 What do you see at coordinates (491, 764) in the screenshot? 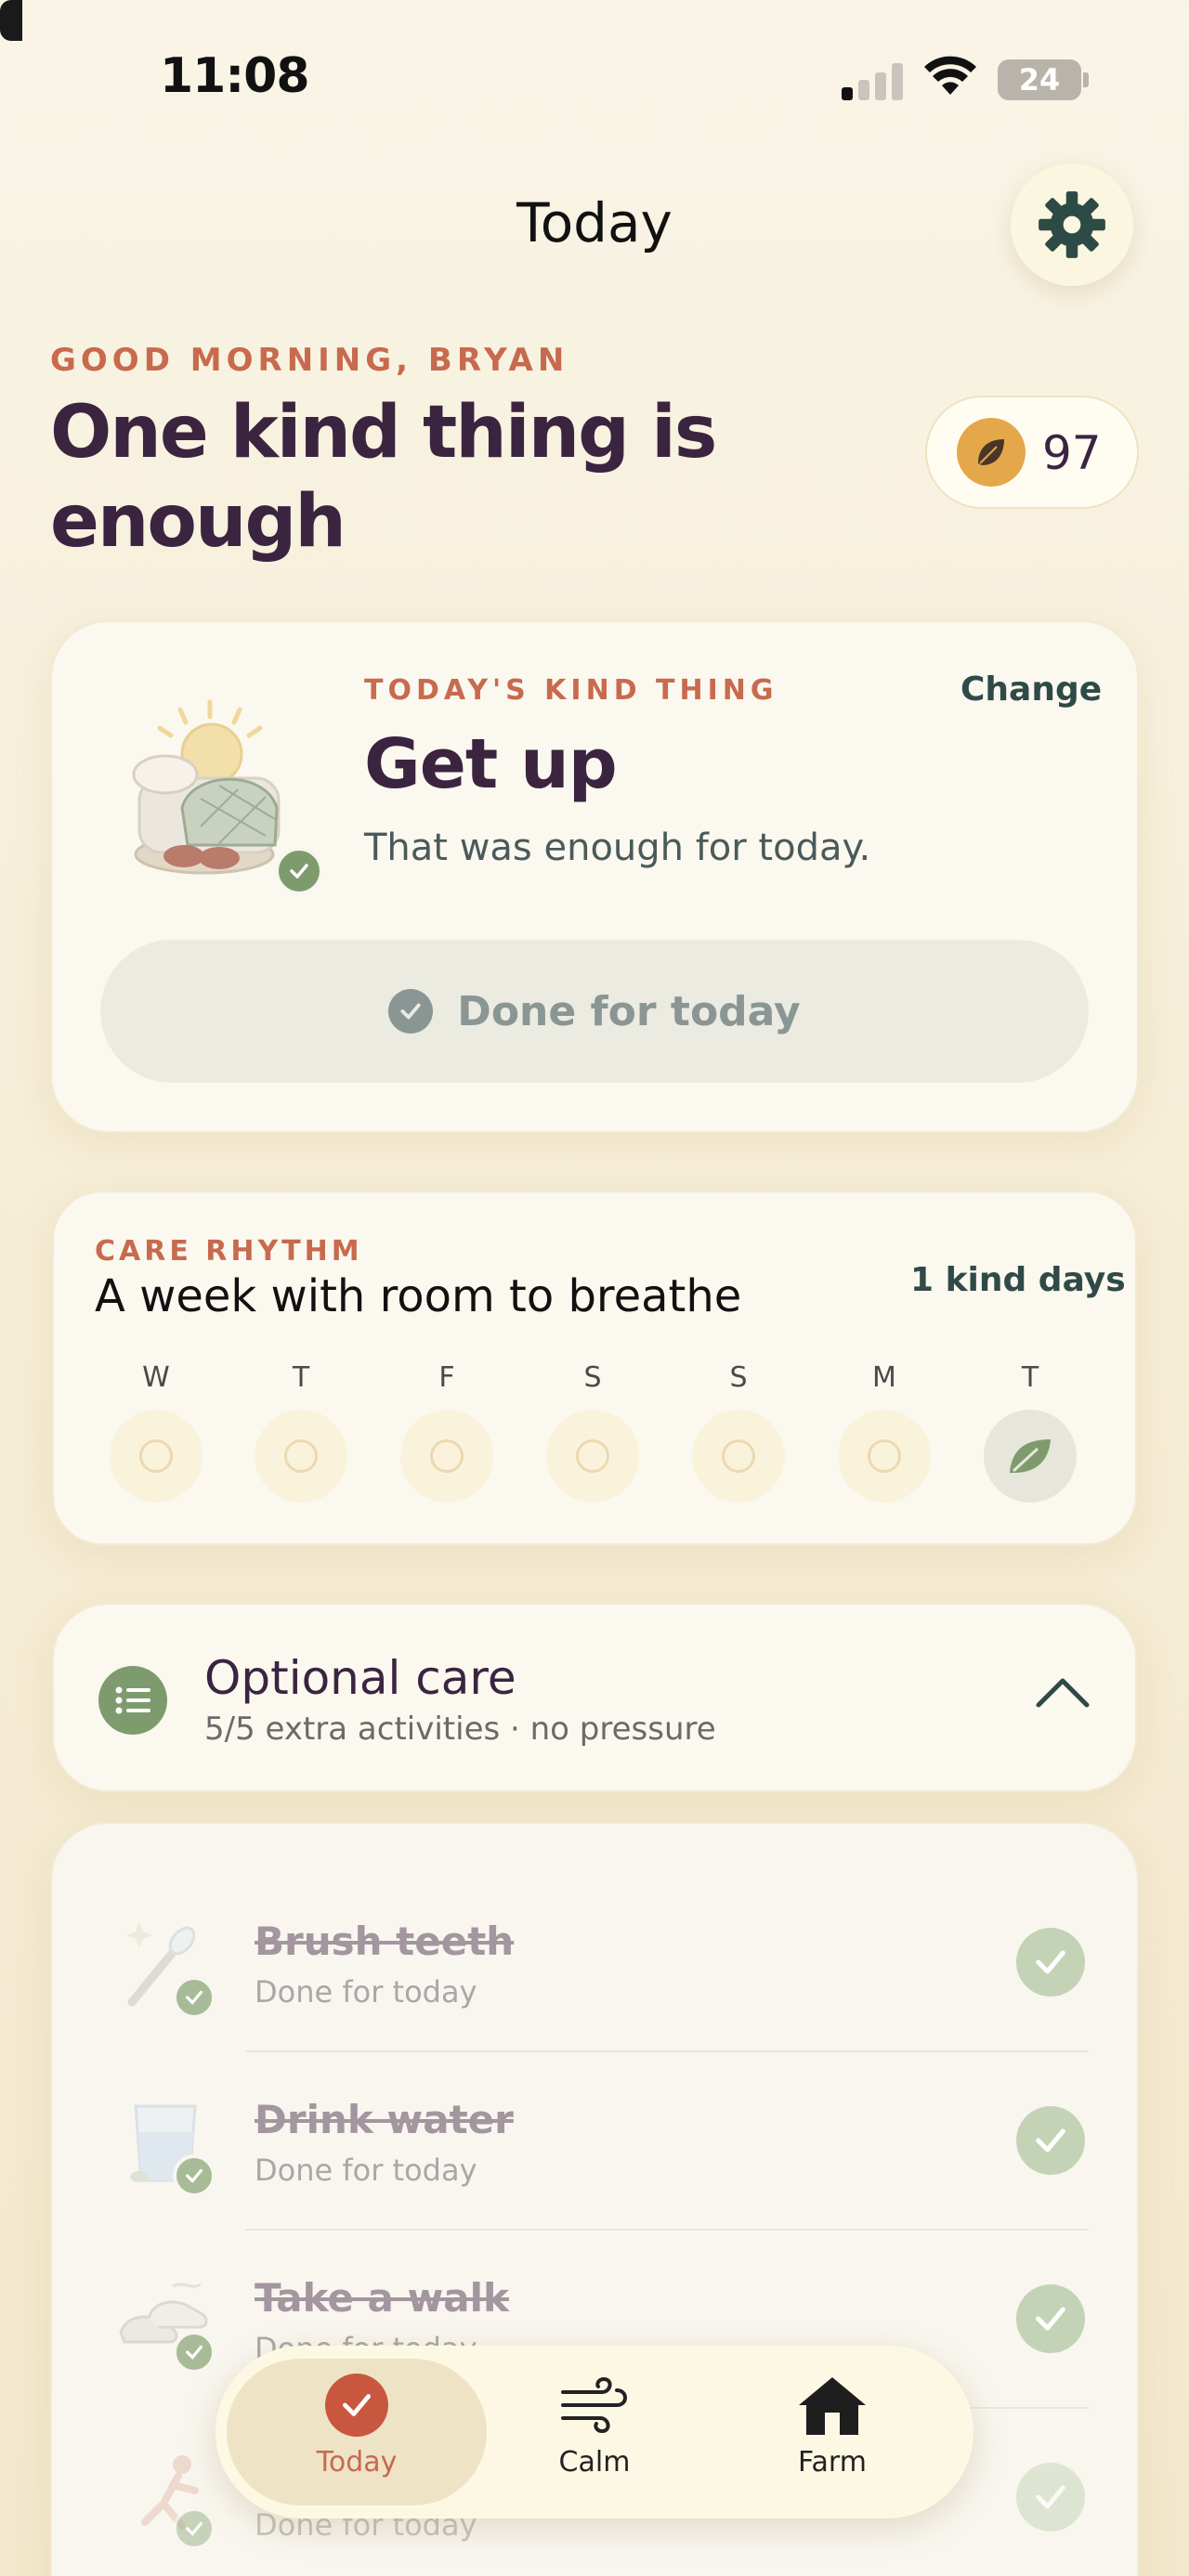
I see `kind-thing-title: Get up` at bounding box center [491, 764].